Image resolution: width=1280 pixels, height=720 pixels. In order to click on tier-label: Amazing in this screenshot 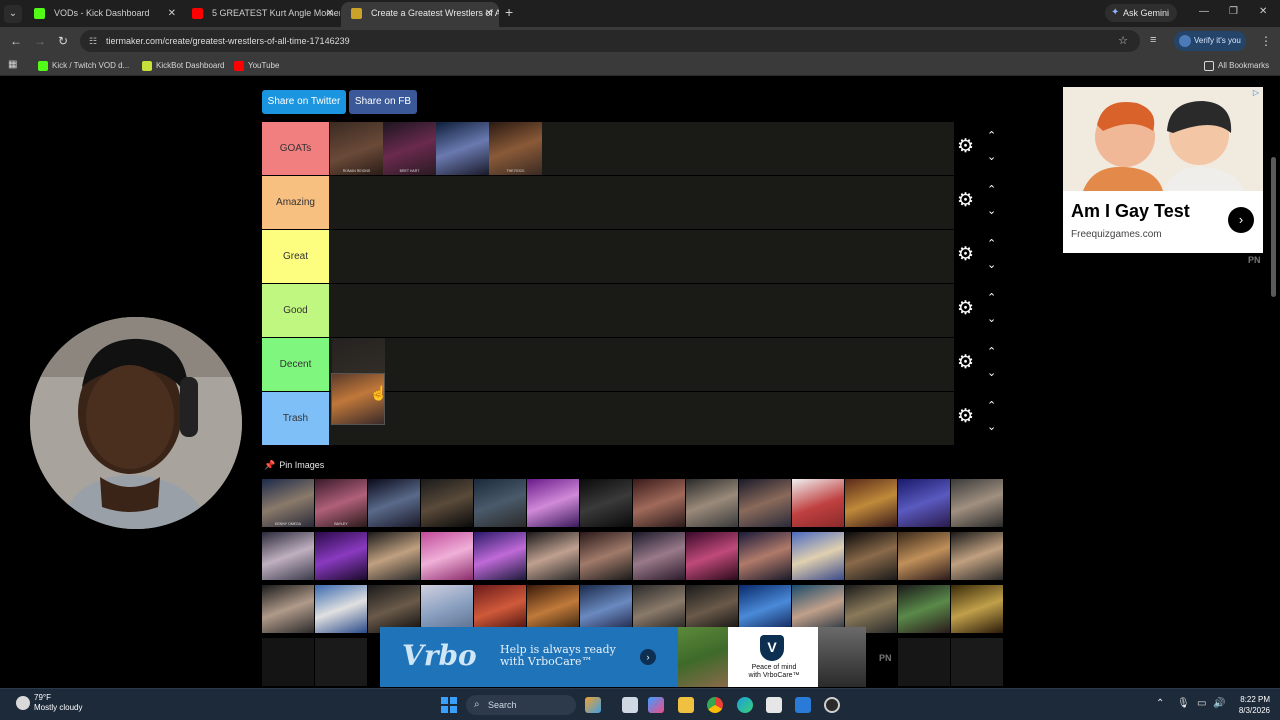, I will do `click(295, 202)`.